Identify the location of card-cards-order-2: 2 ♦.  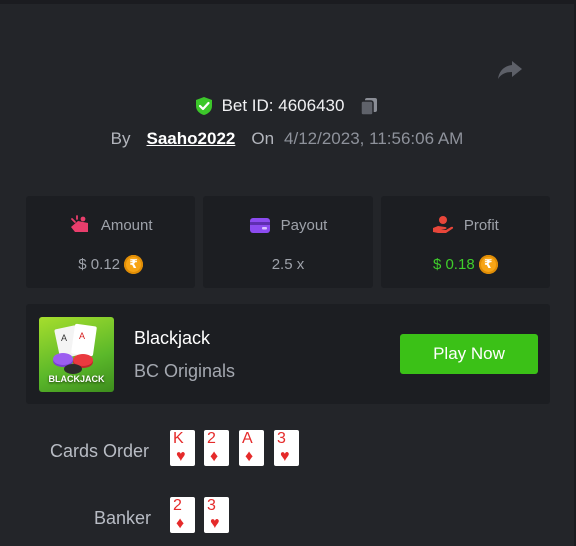
(216, 448).